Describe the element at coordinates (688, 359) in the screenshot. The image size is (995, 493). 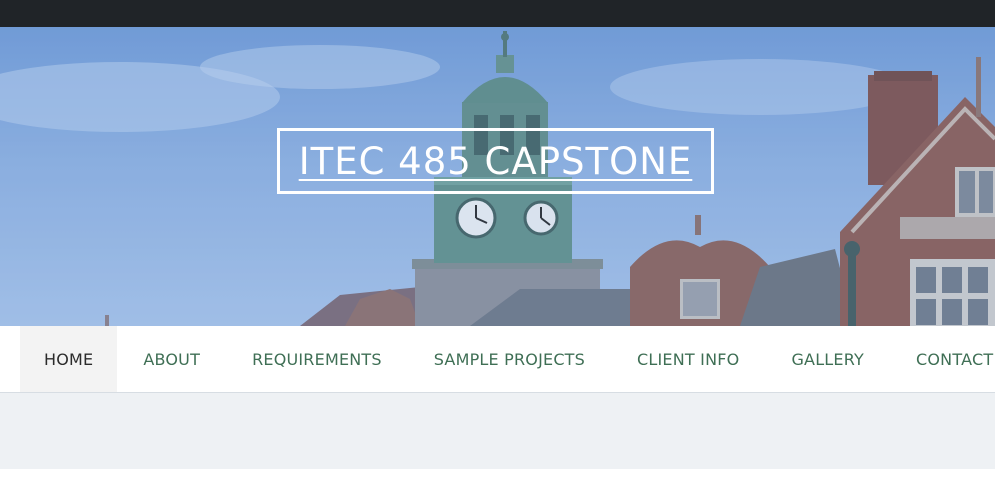
I see `nav-item-client-info: CLIENT INFO` at that location.